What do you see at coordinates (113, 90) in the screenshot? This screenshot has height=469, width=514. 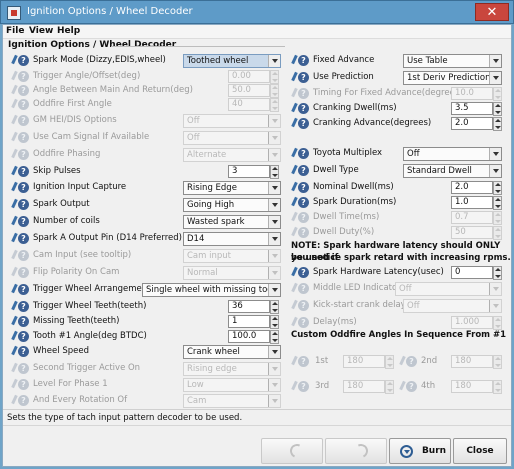 I see `angle-main-return-label: Angle Between Main And Return(deg)` at bounding box center [113, 90].